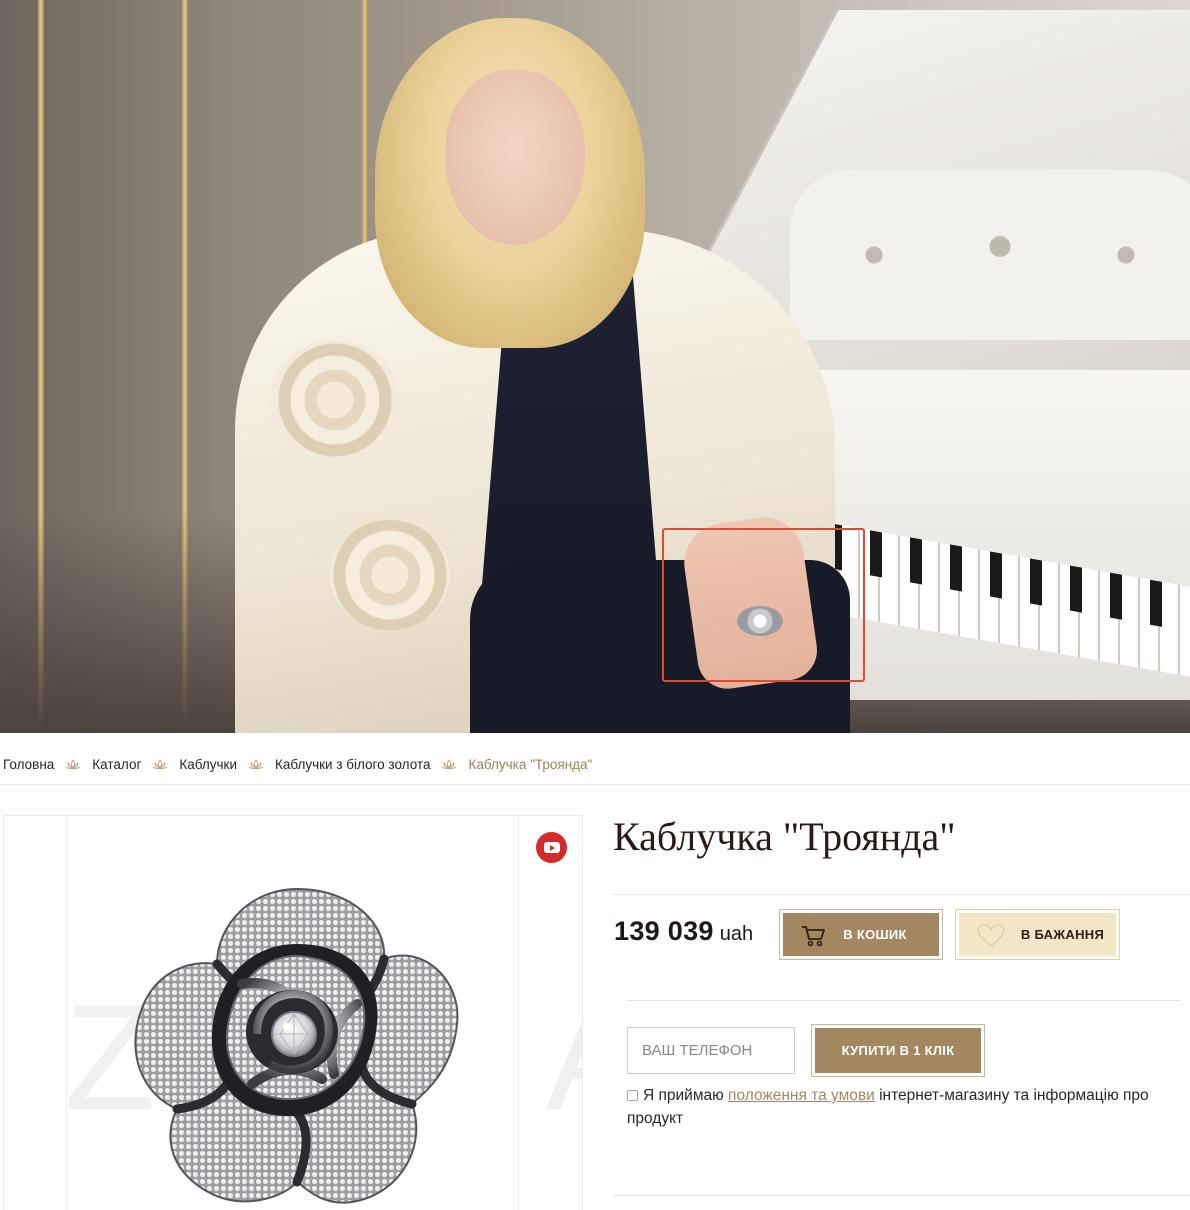 Image resolution: width=1190 pixels, height=1210 pixels. What do you see at coordinates (801, 1095) in the screenshot?
I see `terms-link: положення та умови` at bounding box center [801, 1095].